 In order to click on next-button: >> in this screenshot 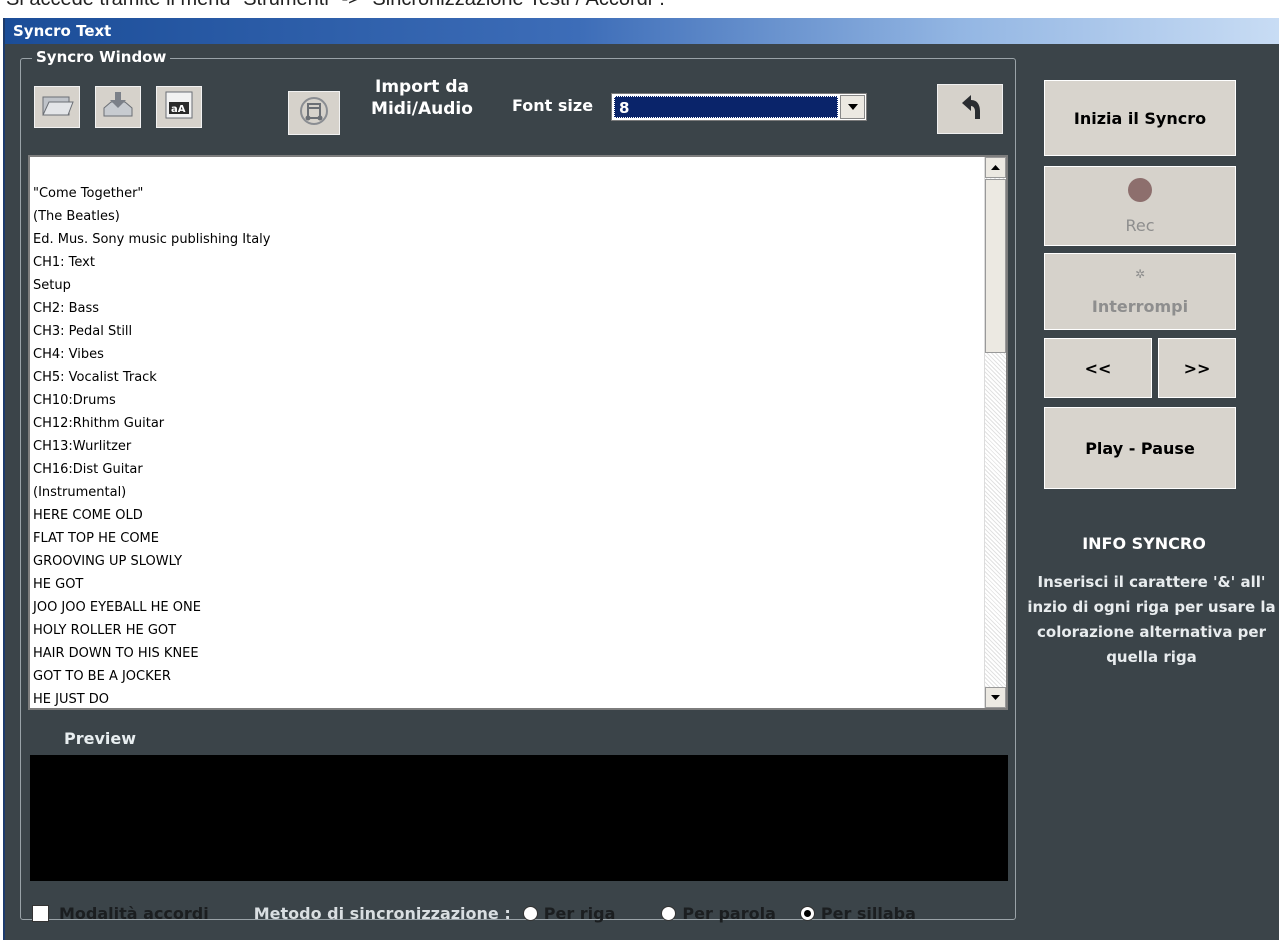, I will do `click(1197, 368)`.